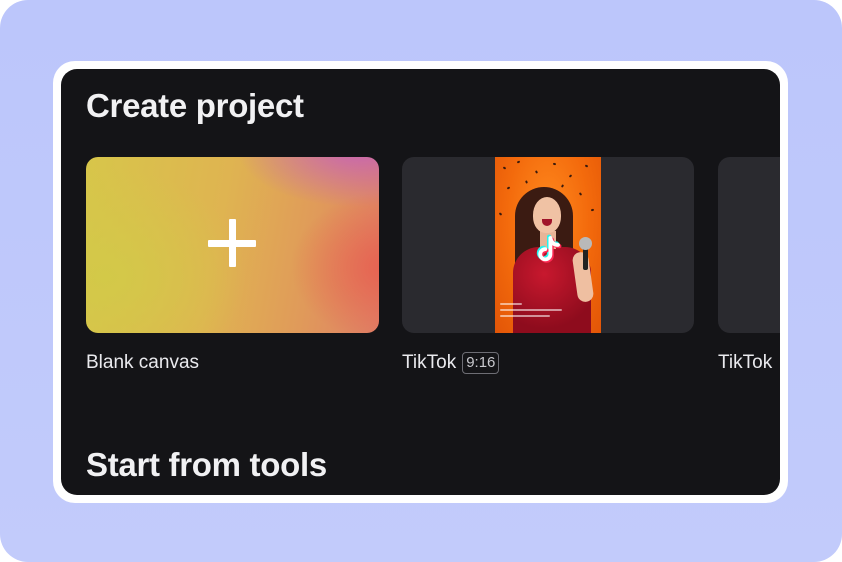 The image size is (842, 562). I want to click on blank-canvas-label: Blank canvas, so click(143, 362).